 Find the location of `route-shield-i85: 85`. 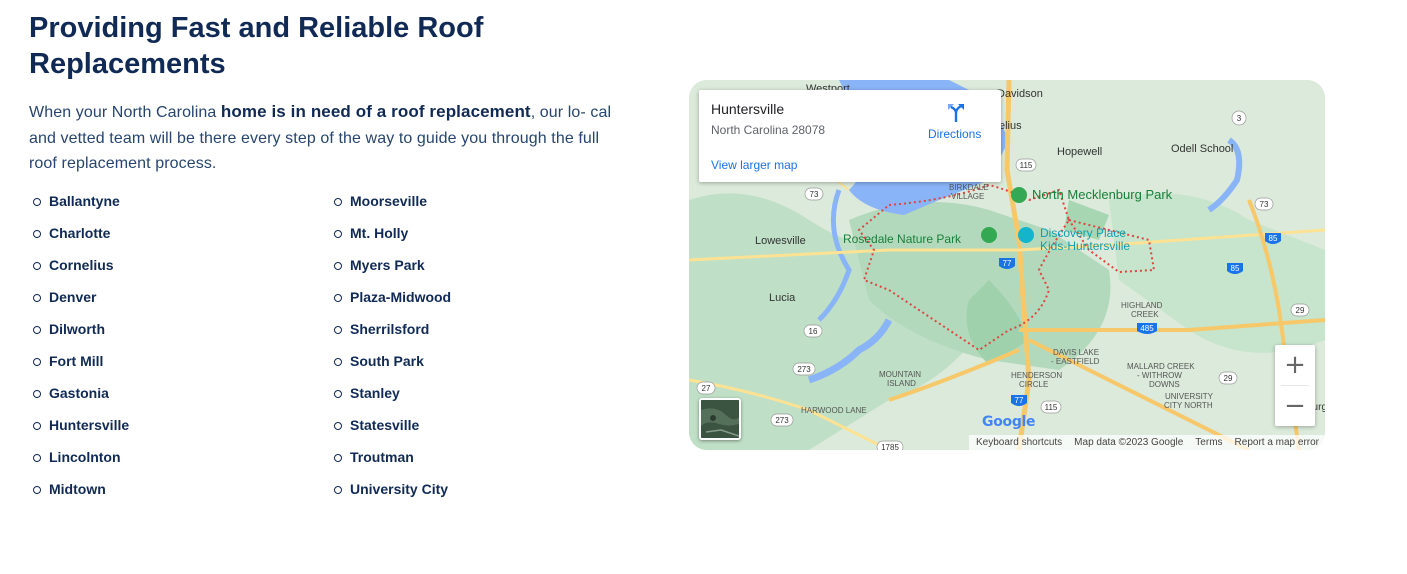

route-shield-i85: 85 is located at coordinates (1273, 238).